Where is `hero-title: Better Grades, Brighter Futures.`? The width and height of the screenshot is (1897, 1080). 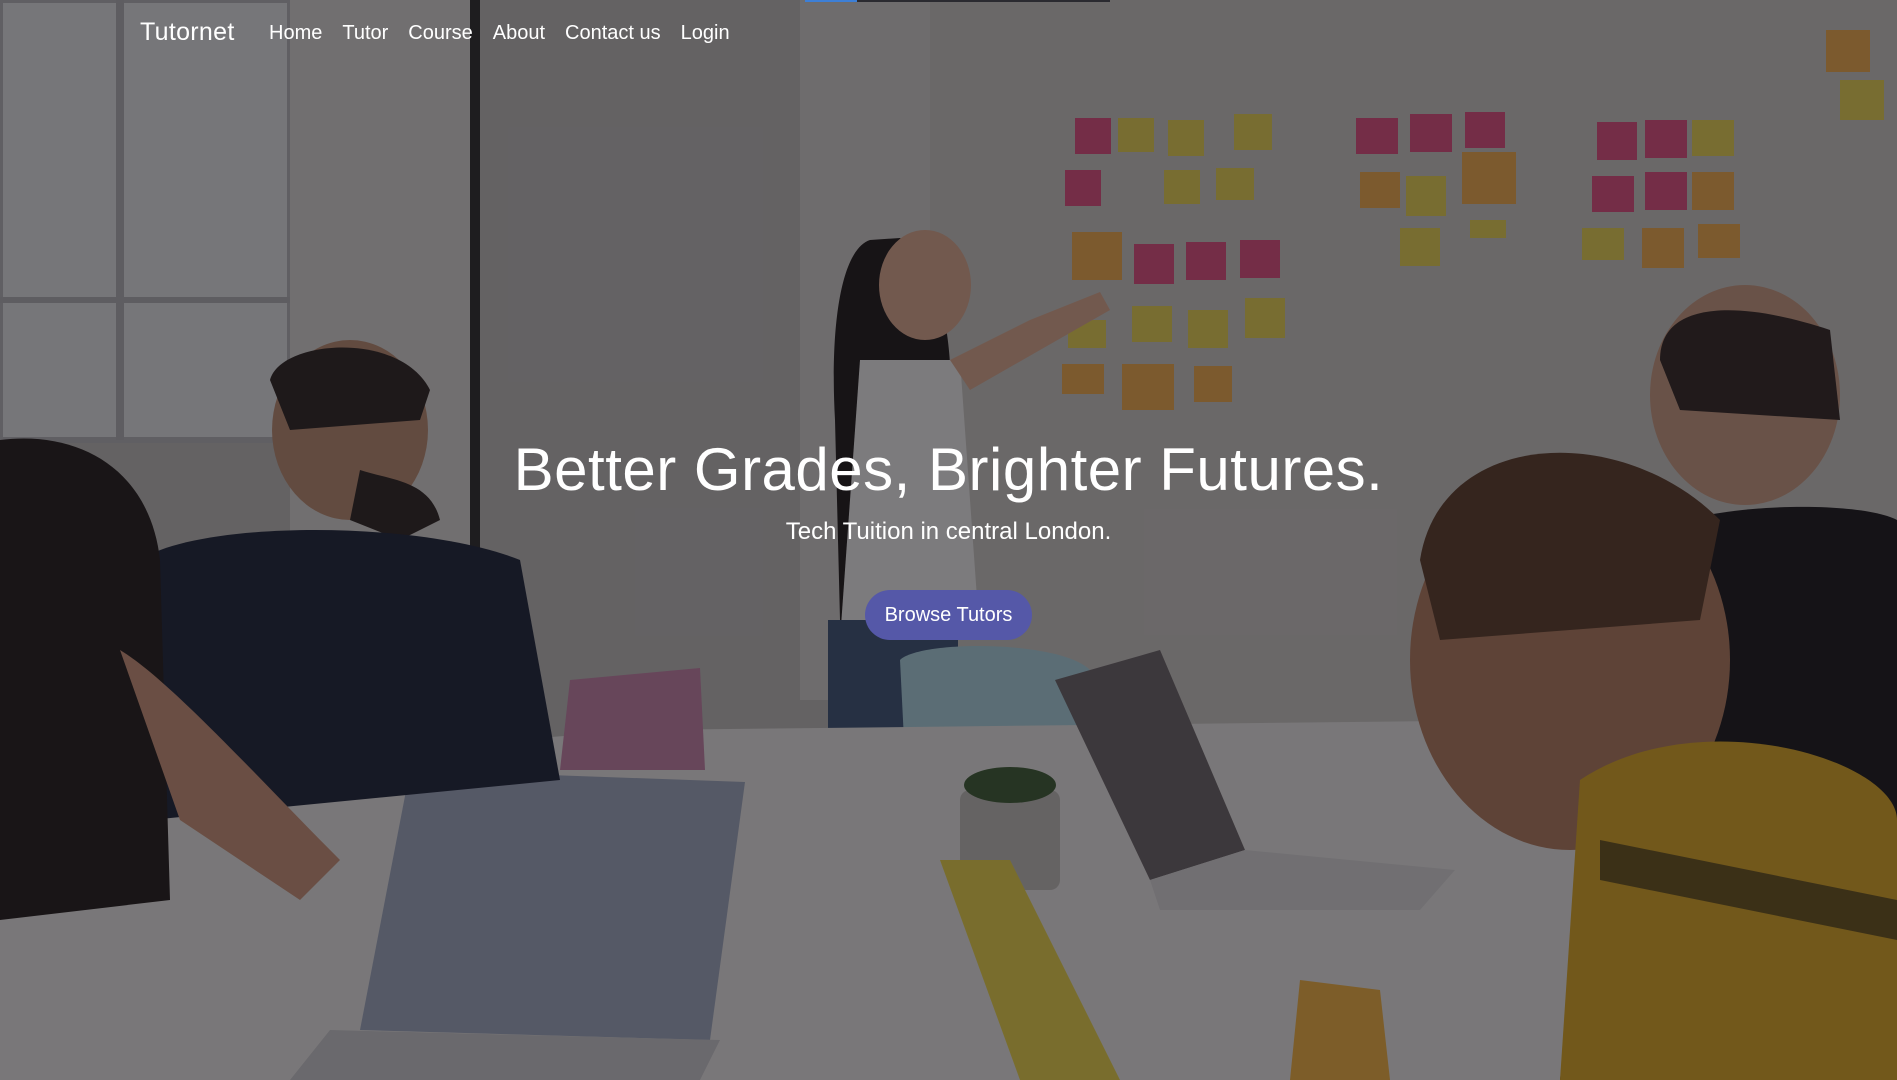
hero-title: Better Grades, Brighter Futures. is located at coordinates (948, 469).